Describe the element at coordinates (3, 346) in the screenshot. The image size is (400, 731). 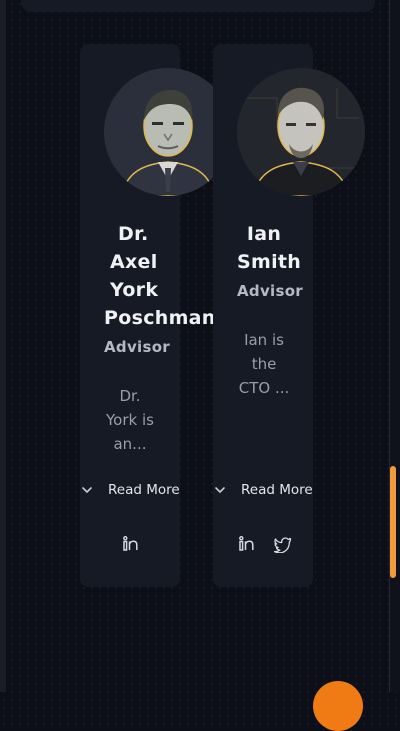
I see `left-edge` at that location.